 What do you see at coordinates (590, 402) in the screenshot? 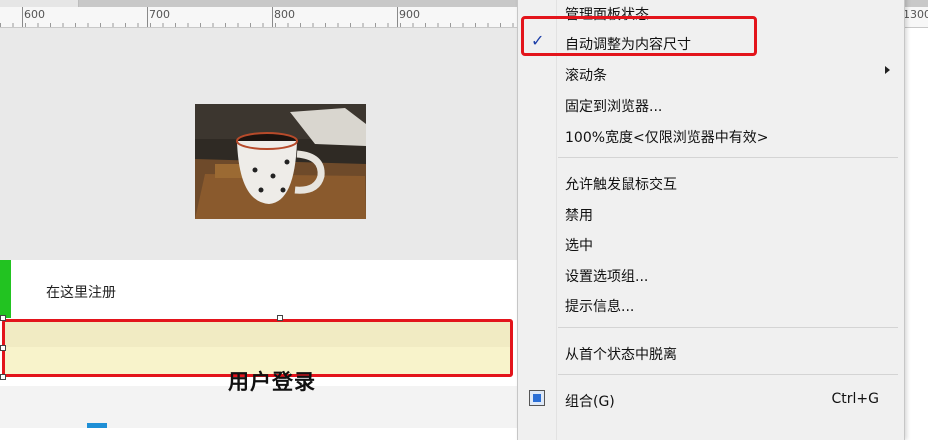
I see `menu-item-label: 组合(G)` at bounding box center [590, 402].